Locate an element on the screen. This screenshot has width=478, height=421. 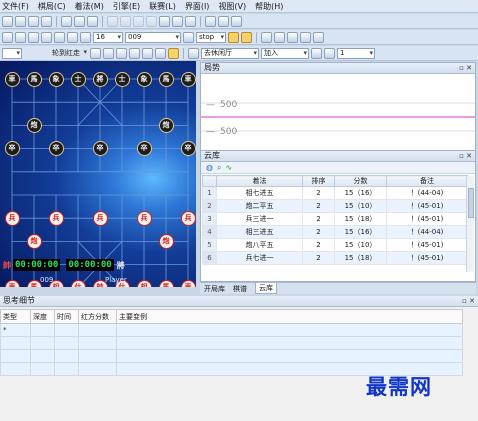
tool-b-icon is located at coordinates (108, 53).